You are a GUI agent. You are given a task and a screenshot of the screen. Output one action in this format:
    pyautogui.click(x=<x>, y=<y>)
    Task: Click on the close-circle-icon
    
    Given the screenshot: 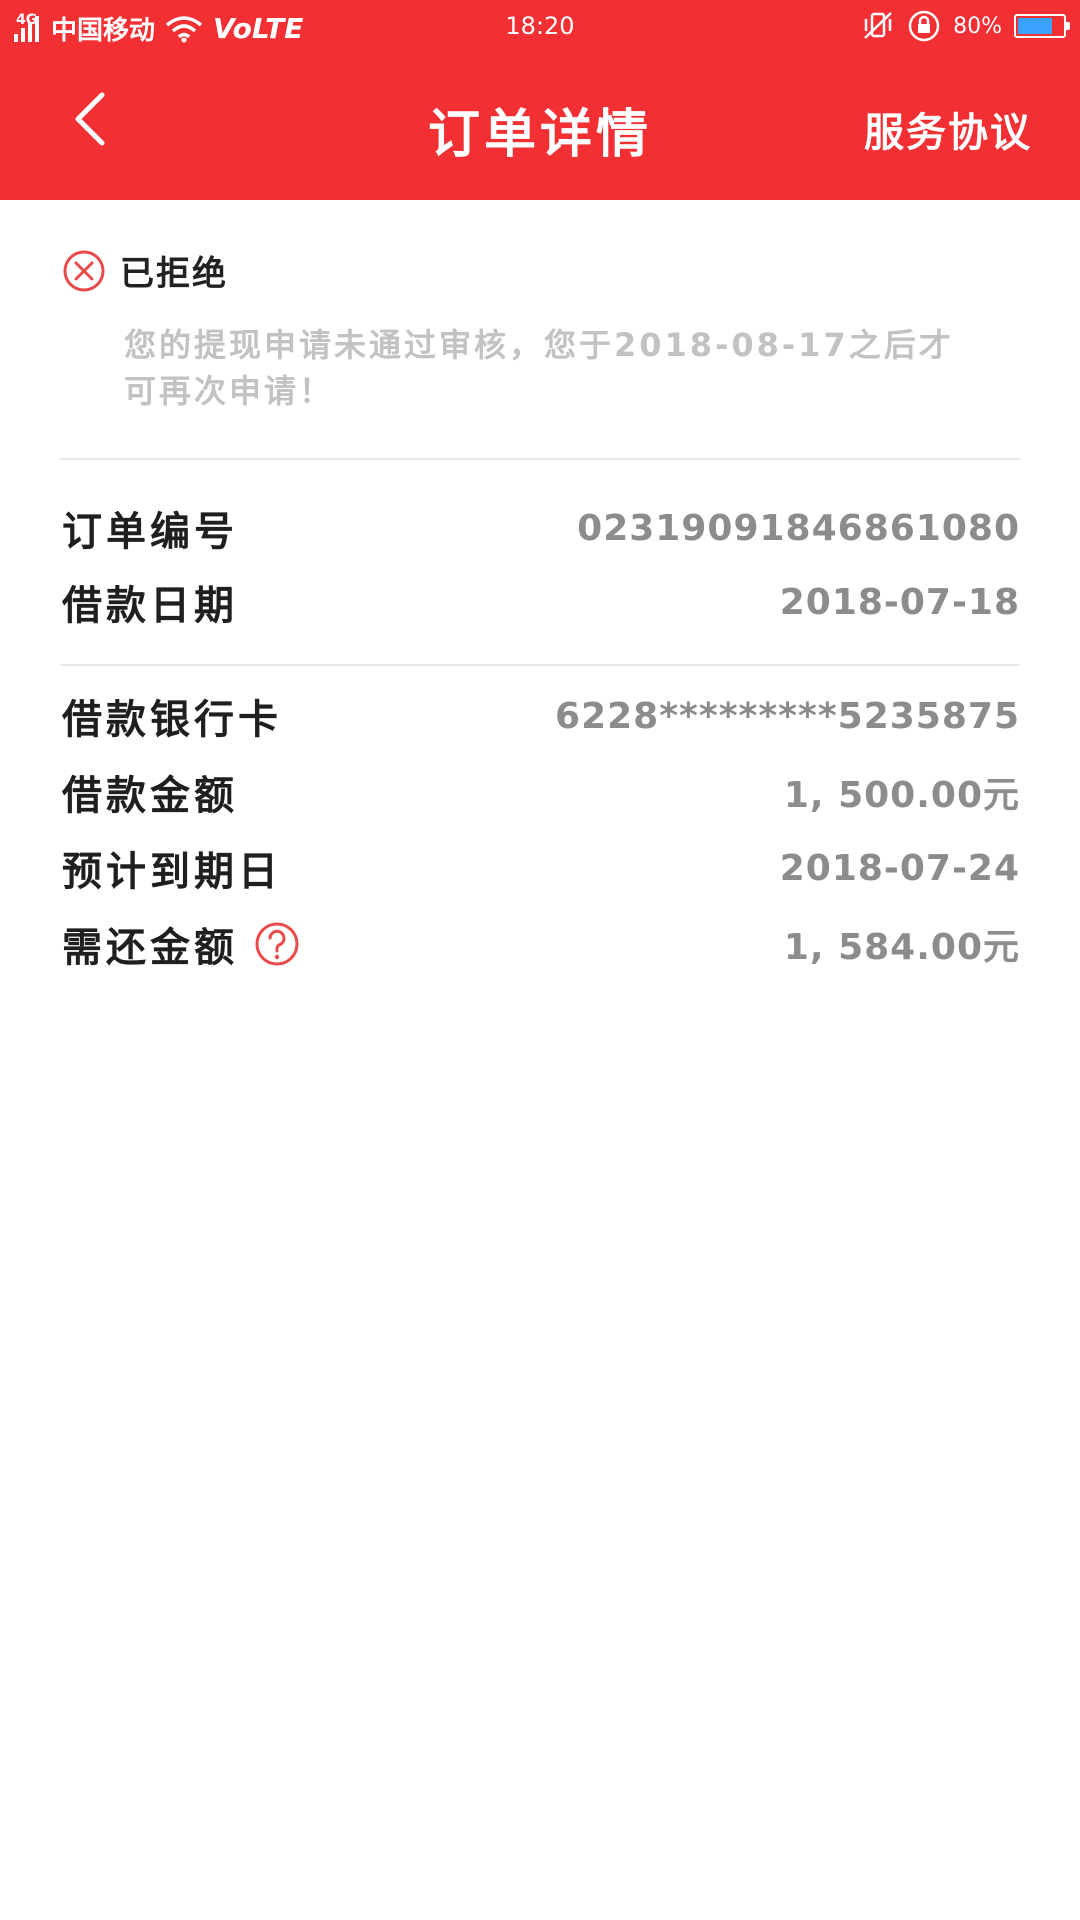 What is the action you would take?
    pyautogui.click(x=84, y=270)
    